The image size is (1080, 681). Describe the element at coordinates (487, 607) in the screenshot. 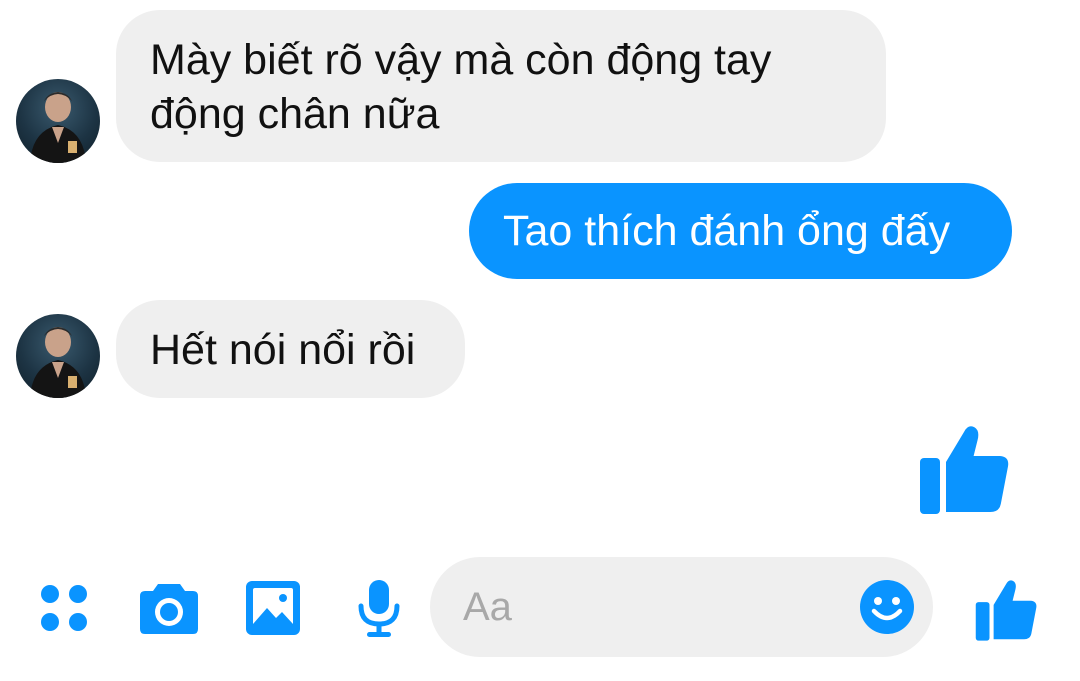

I see `message-input-placeholder: Aa` at that location.